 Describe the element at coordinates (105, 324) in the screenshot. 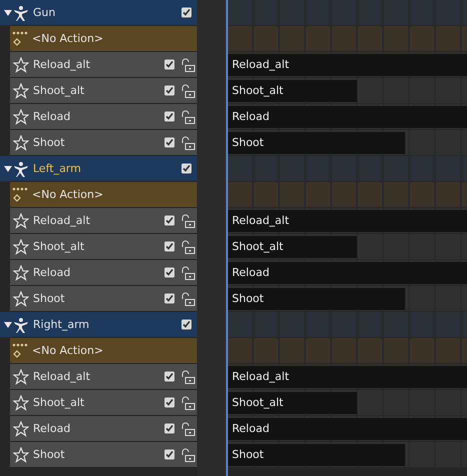

I see `object-name: Right_arm` at that location.